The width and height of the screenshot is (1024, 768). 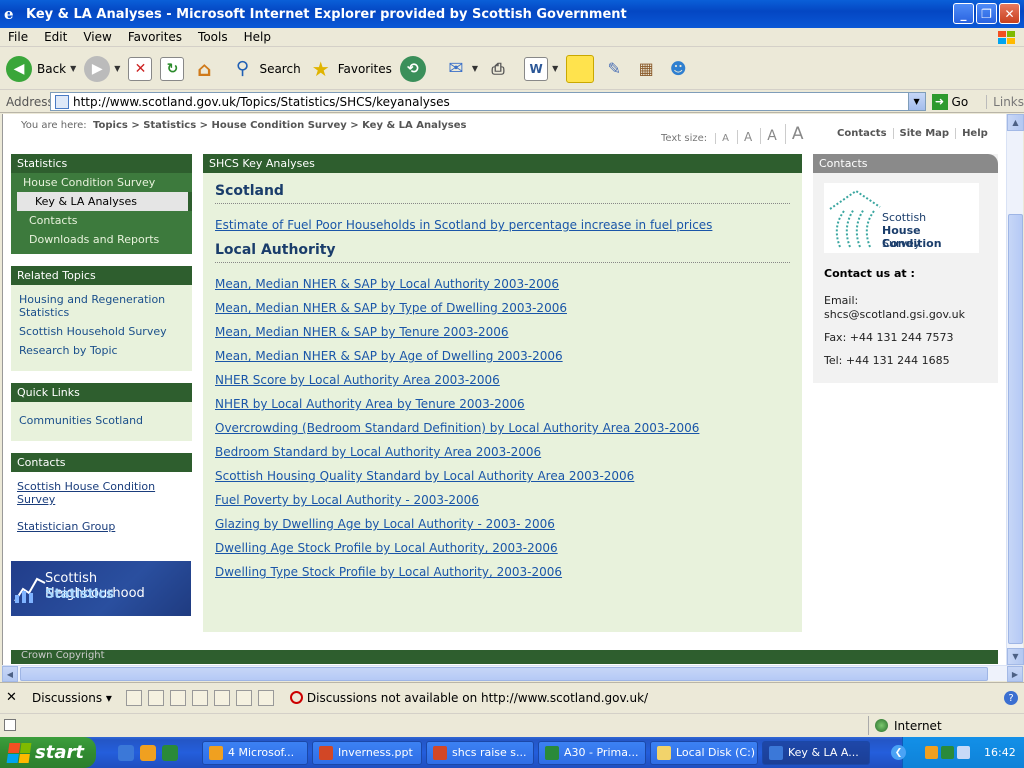 What do you see at coordinates (170, 752) in the screenshot?
I see `ql-excel-icon` at bounding box center [170, 752].